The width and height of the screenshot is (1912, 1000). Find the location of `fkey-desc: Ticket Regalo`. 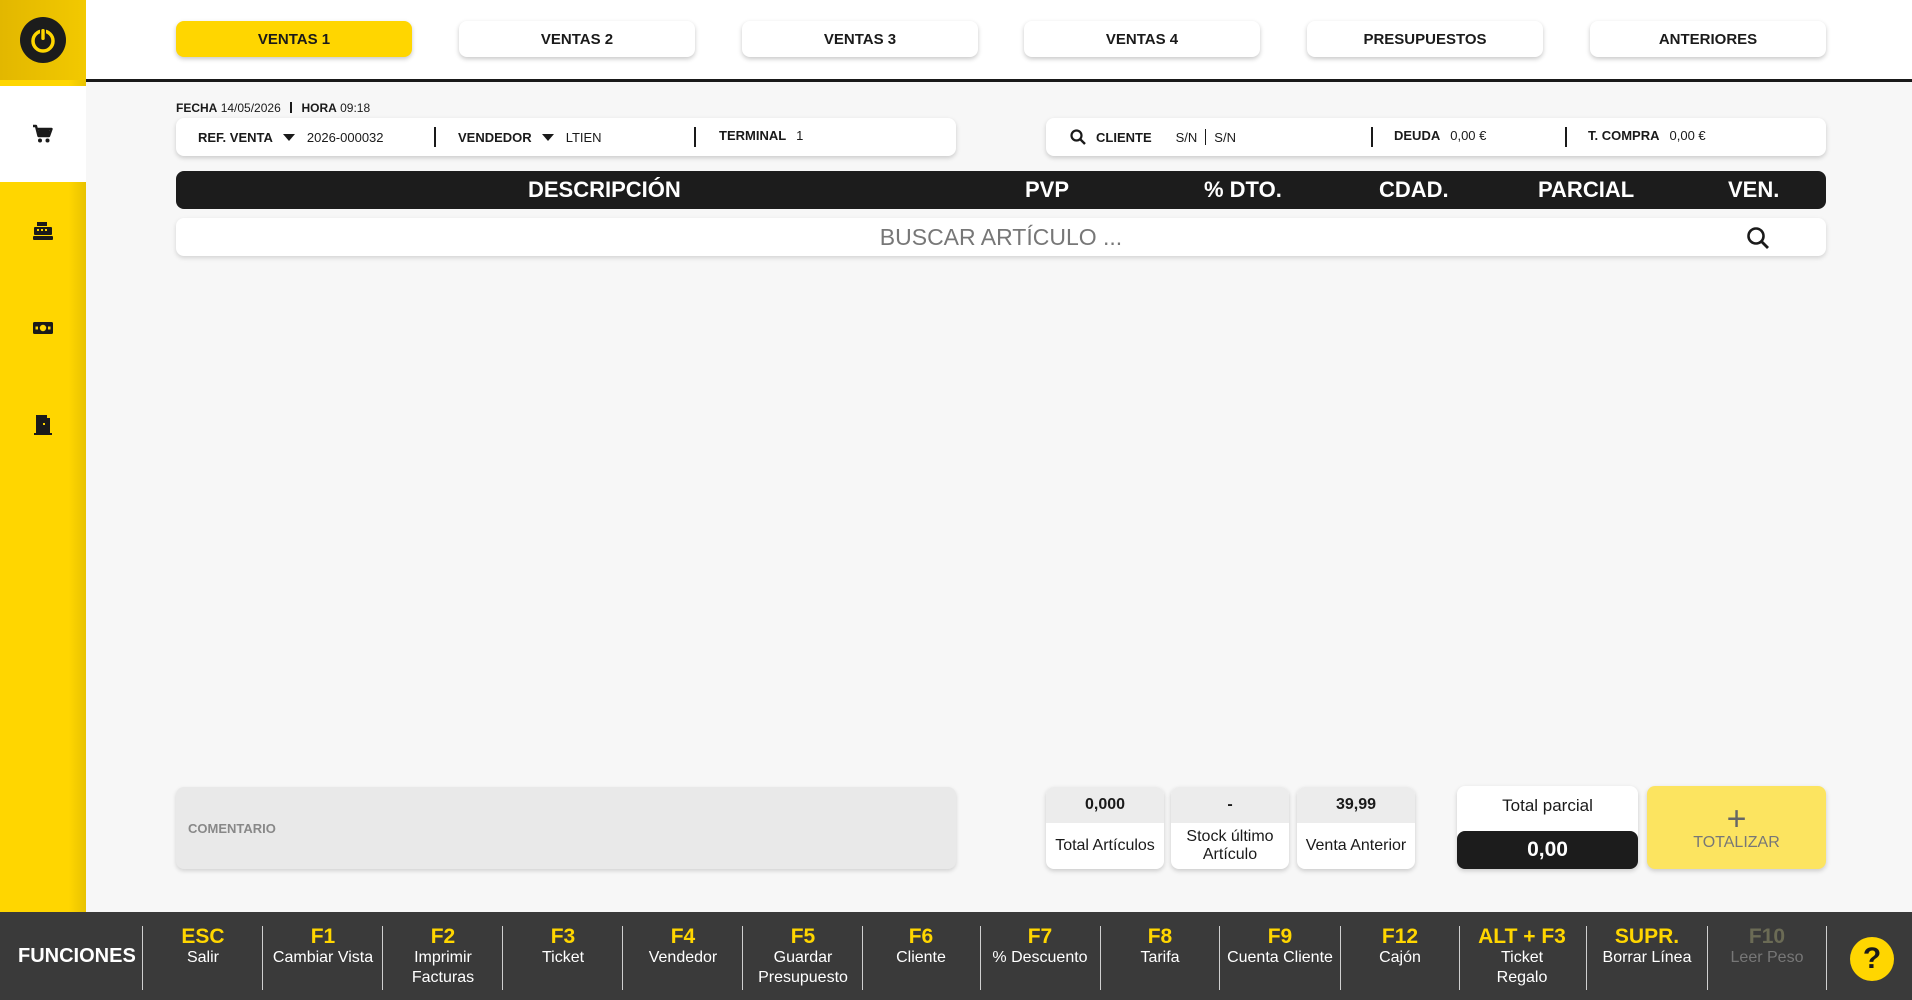

fkey-desc: Ticket Regalo is located at coordinates (1522, 967).